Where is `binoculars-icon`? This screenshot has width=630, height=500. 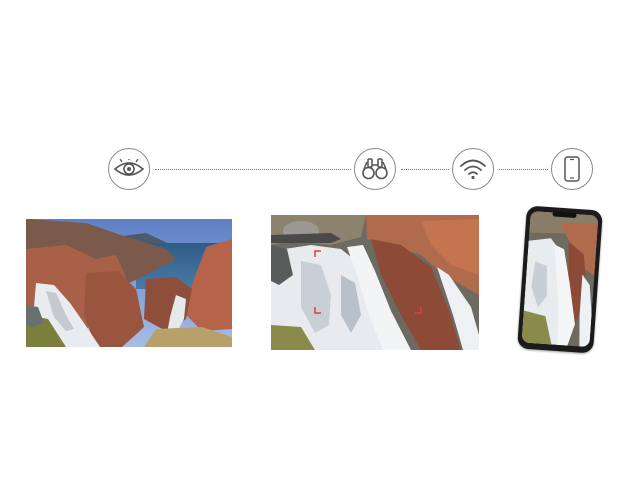 binoculars-icon is located at coordinates (375, 169).